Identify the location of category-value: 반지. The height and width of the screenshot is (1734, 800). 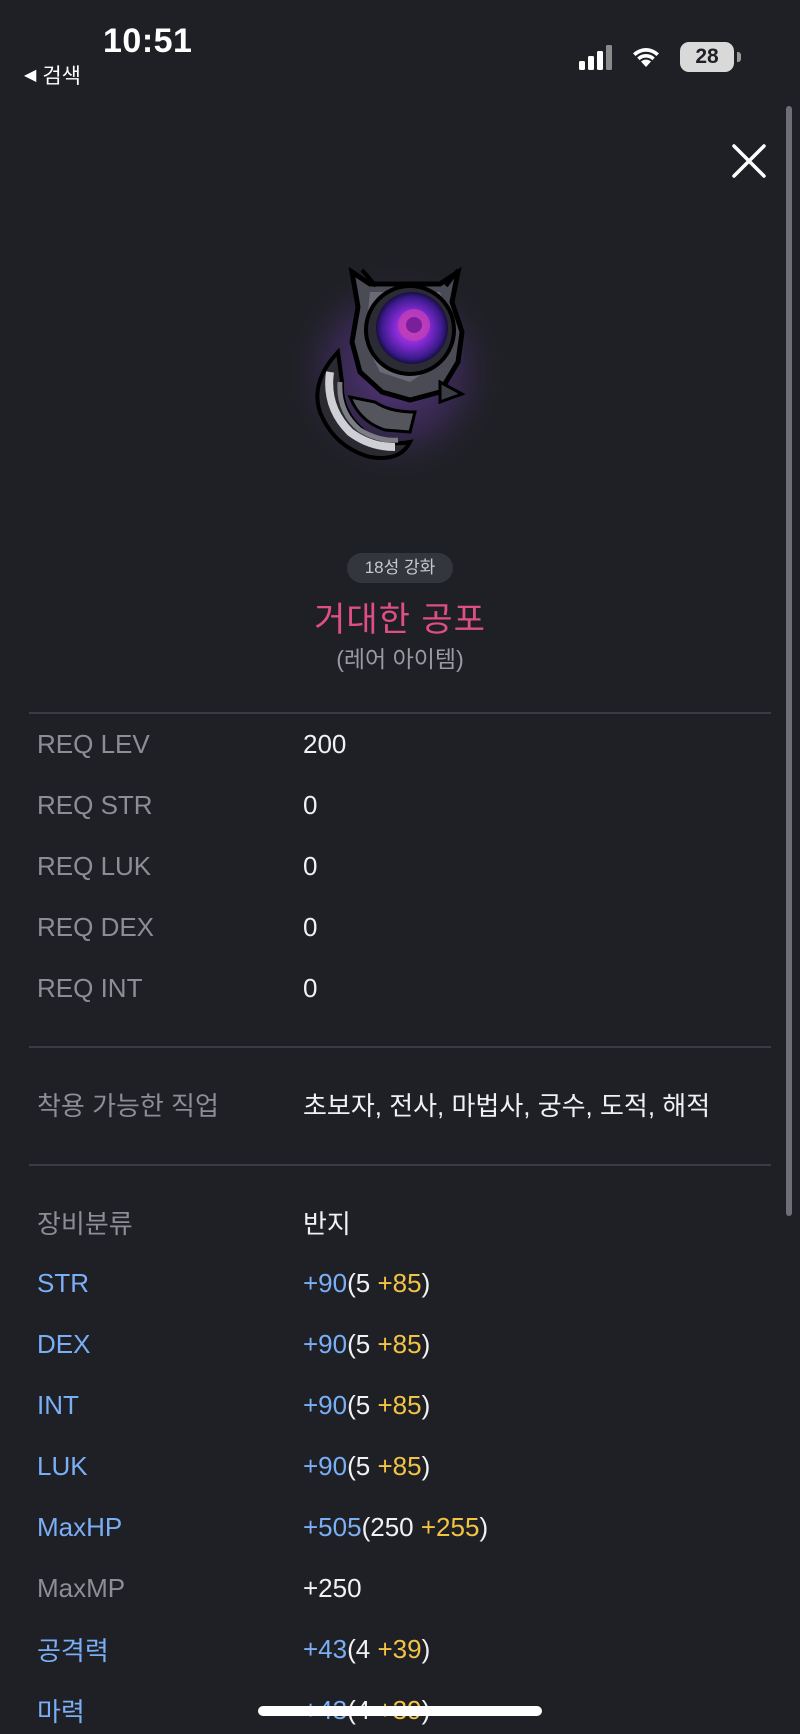
(327, 1223).